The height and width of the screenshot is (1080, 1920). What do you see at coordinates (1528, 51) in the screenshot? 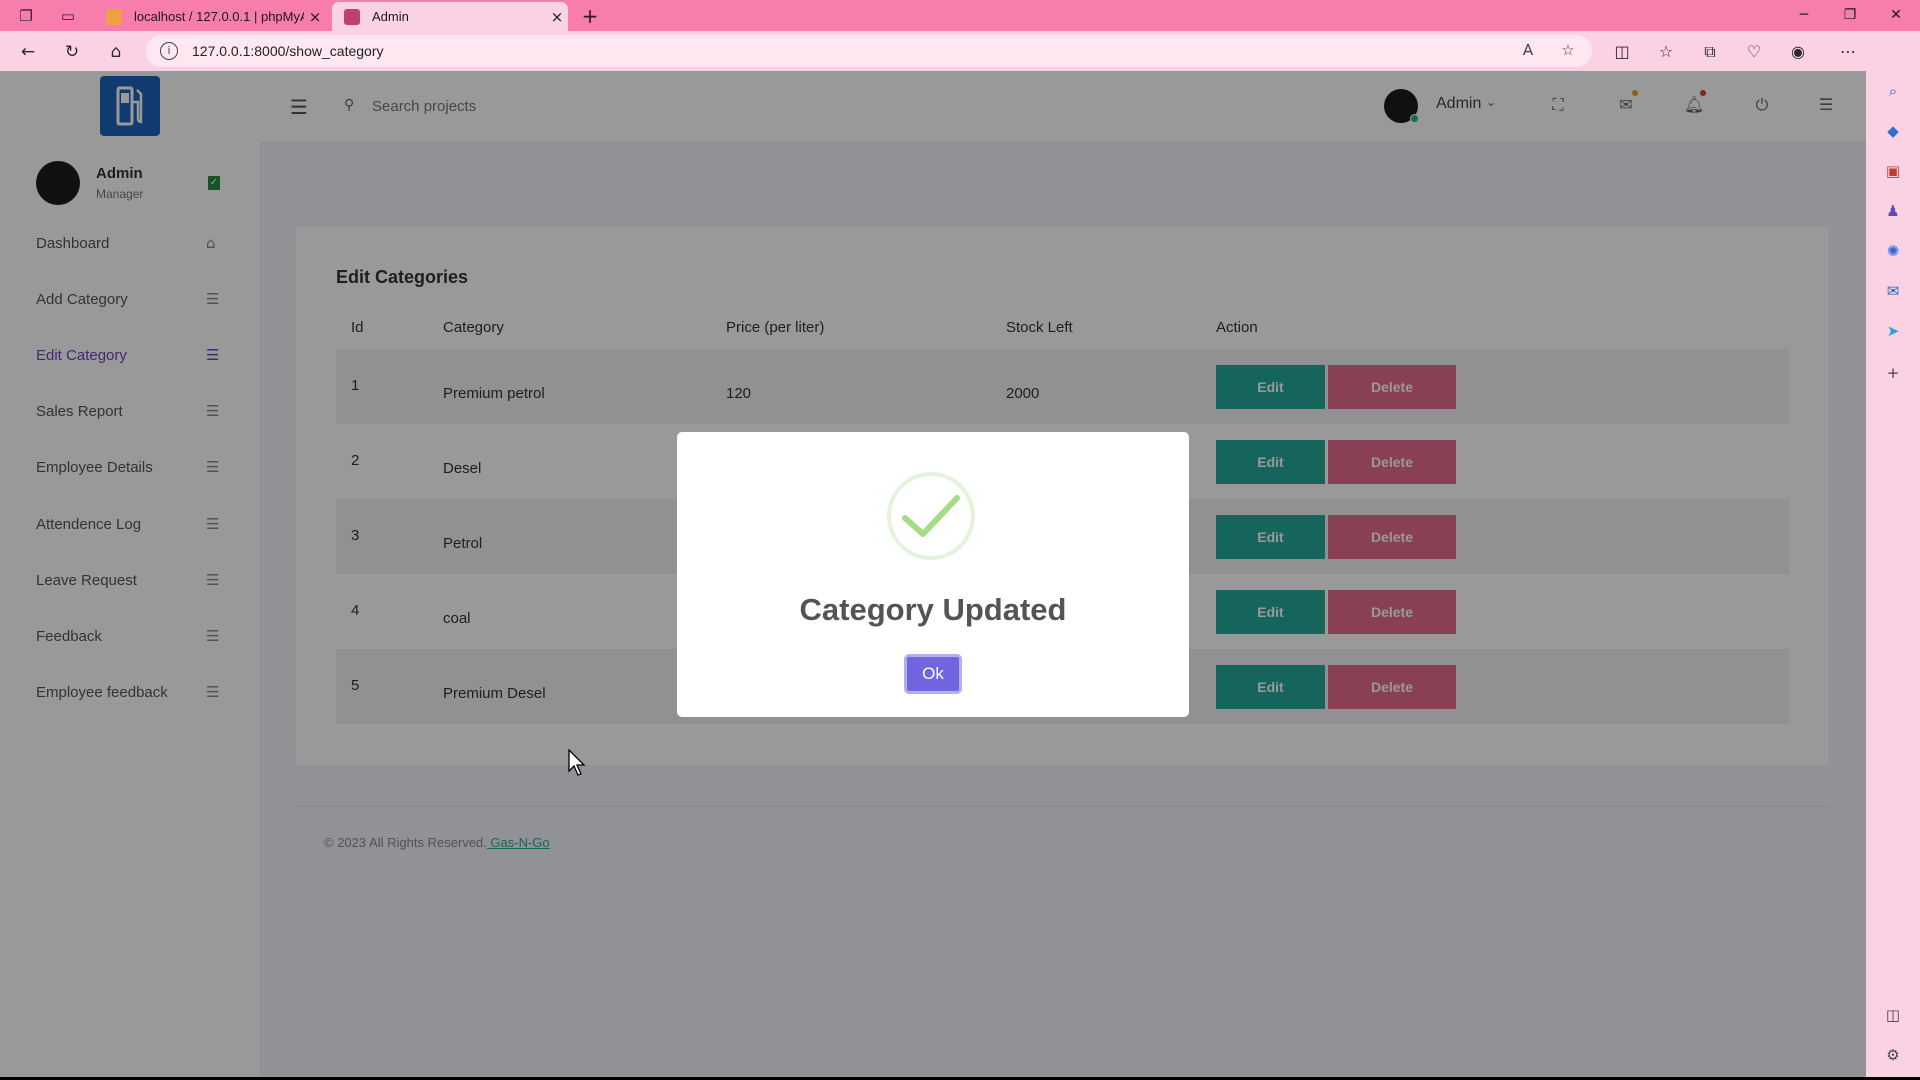
I see `read-aloud-icon: A` at bounding box center [1528, 51].